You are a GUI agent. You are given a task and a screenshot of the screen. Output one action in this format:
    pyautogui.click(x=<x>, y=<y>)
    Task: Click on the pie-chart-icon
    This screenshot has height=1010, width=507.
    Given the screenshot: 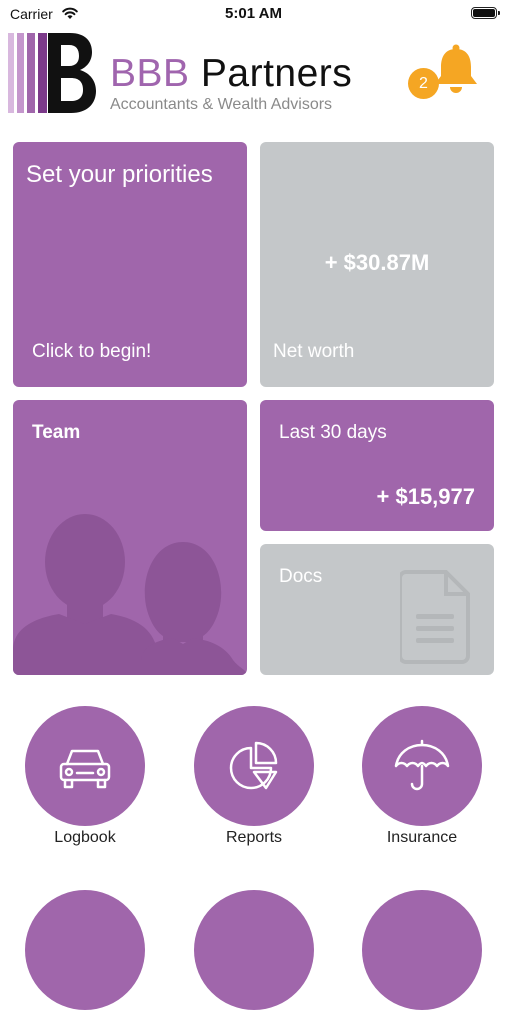 What is the action you would take?
    pyautogui.click(x=253, y=765)
    